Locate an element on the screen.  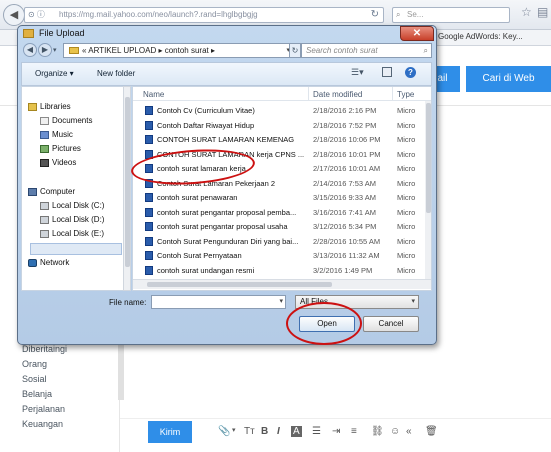
documents-icon is located at coordinates (44, 120).